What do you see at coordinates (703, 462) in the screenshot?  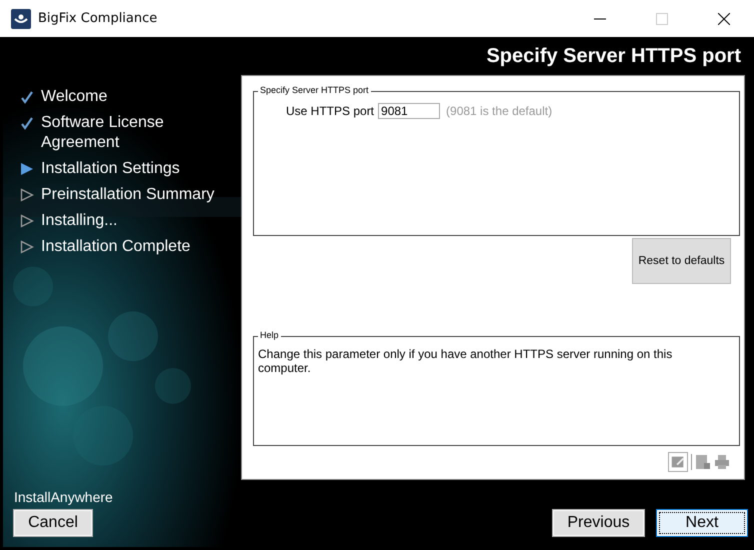 I see `document-icon` at bounding box center [703, 462].